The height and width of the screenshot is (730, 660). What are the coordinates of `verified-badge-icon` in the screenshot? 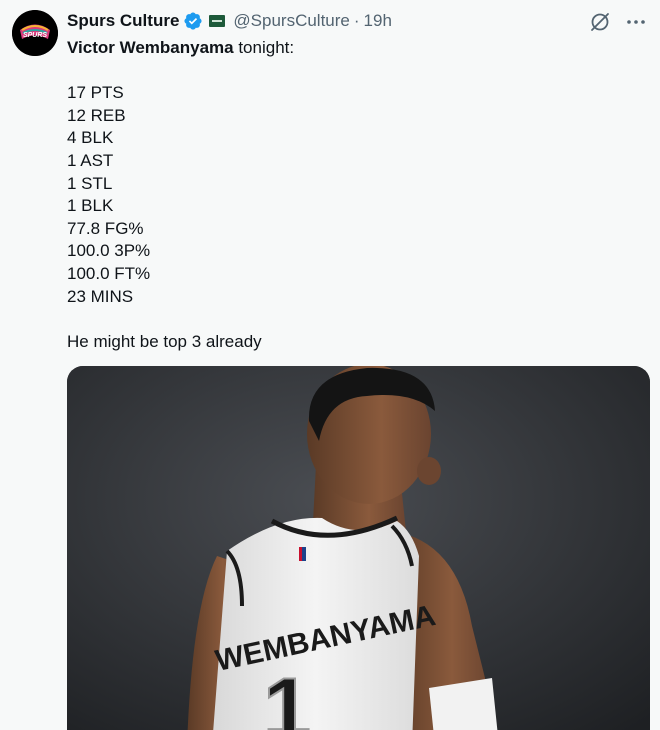 It's located at (193, 21).